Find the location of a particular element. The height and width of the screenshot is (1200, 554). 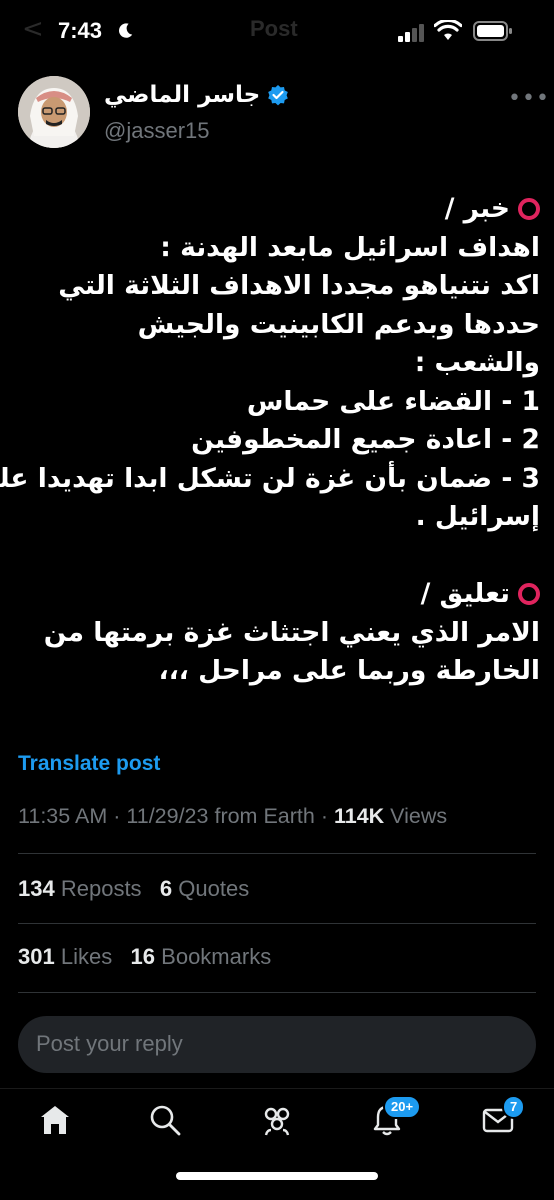

tweet-line: اكد نتنياهو مجددا الاهداف الثلاثة التي is located at coordinates (299, 285).